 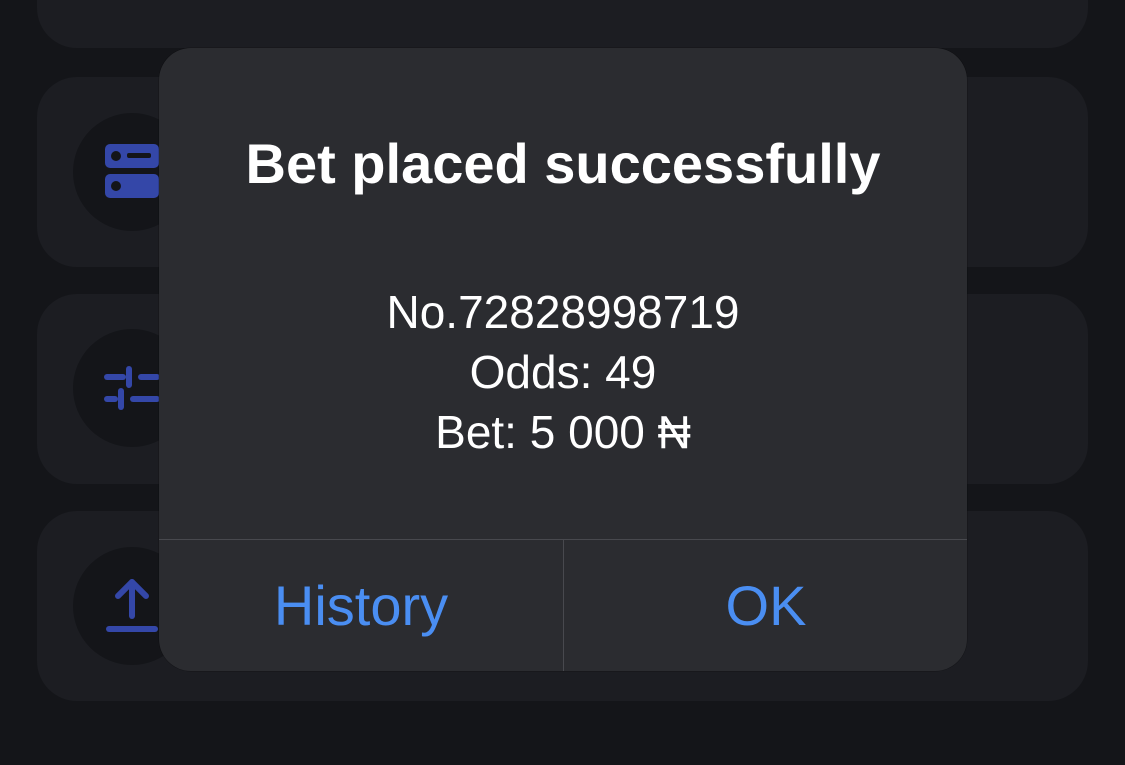 What do you see at coordinates (765, 605) in the screenshot?
I see `ok-button: OK` at bounding box center [765, 605].